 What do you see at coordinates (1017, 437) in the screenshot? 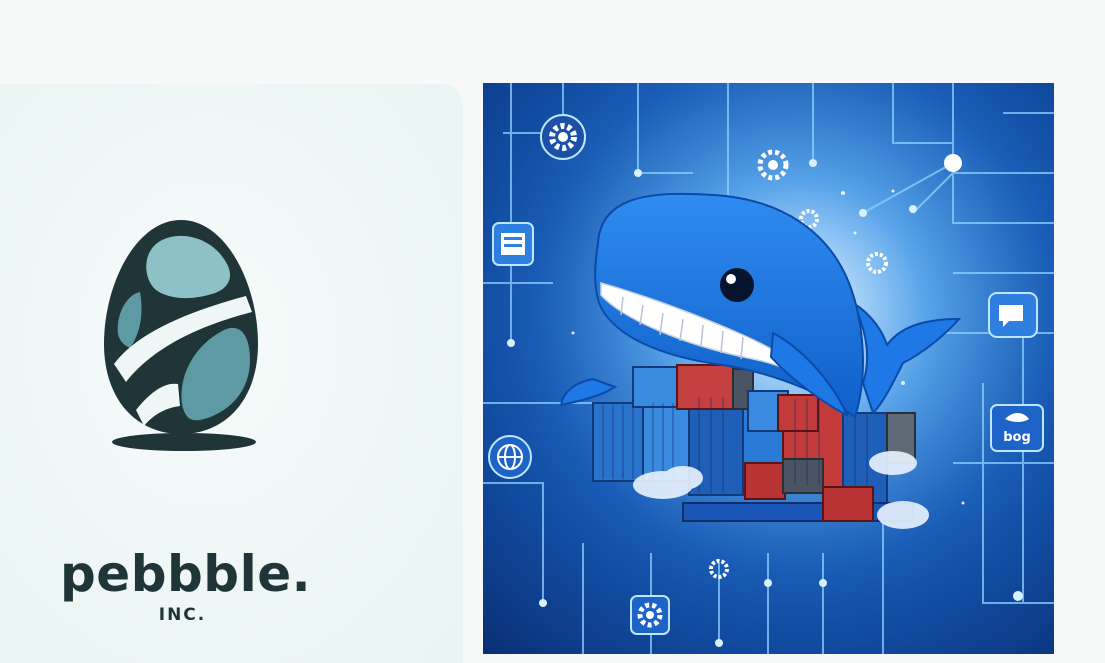
I see `bog-tag-label: bog` at bounding box center [1017, 437].